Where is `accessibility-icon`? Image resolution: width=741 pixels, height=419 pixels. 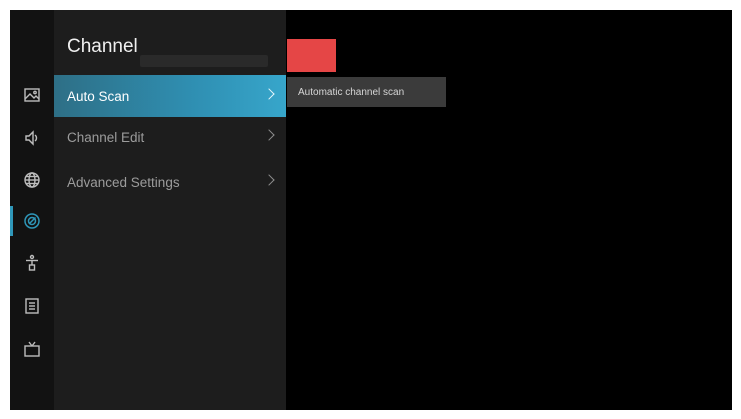 accessibility-icon is located at coordinates (32, 263).